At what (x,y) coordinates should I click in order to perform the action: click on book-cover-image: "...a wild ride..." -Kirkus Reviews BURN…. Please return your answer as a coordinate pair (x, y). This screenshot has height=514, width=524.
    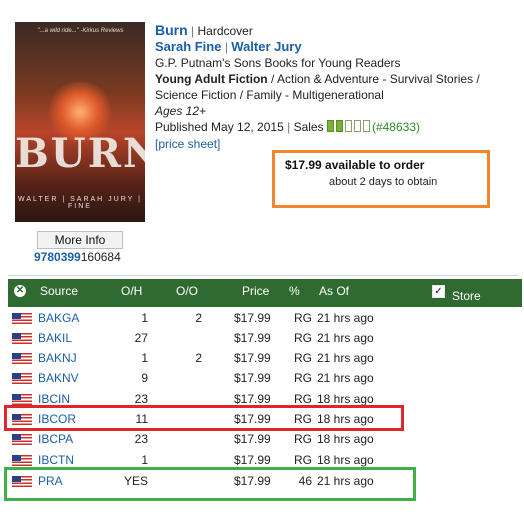
    Looking at the image, I should click on (80, 122).